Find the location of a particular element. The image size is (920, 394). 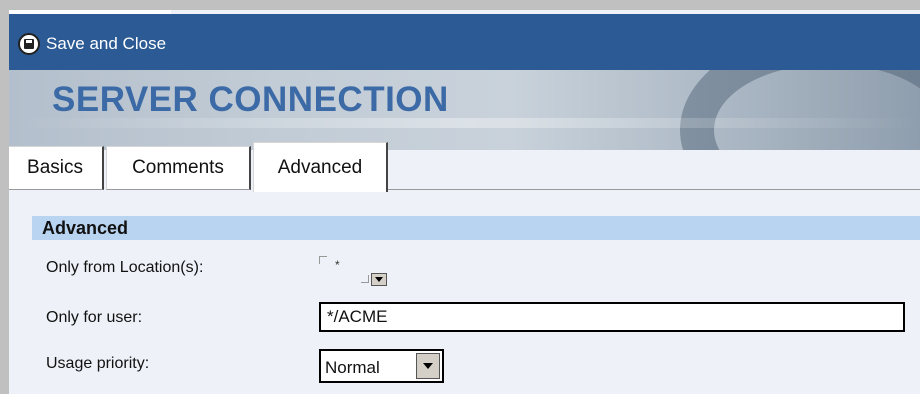

tab-baseline is located at coordinates (654, 189).